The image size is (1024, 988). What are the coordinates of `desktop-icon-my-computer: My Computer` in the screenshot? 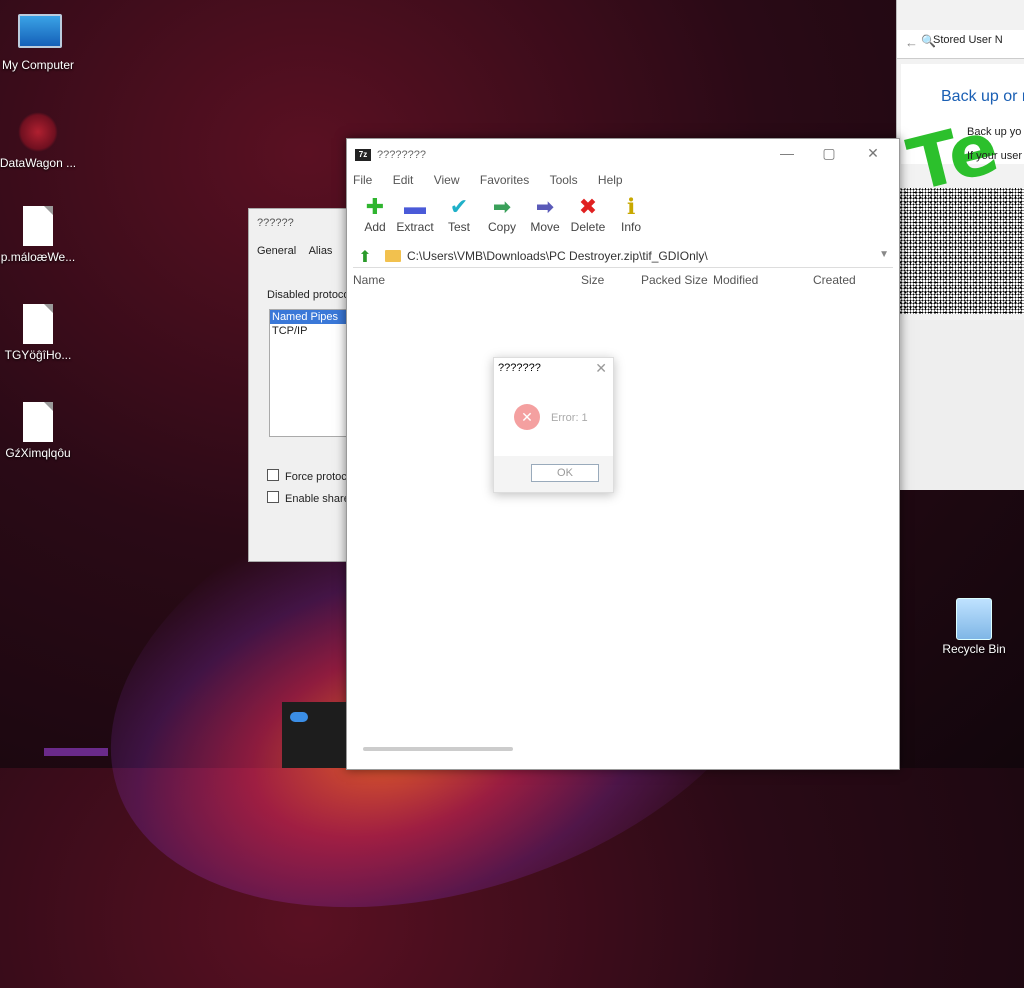 It's located at (42, 41).